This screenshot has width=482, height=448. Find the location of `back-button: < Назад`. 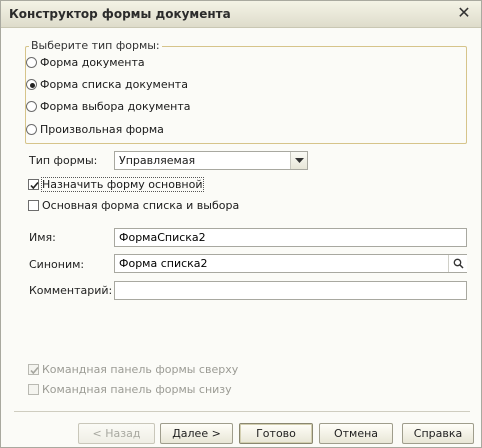

back-button: < Назад is located at coordinates (116, 433).